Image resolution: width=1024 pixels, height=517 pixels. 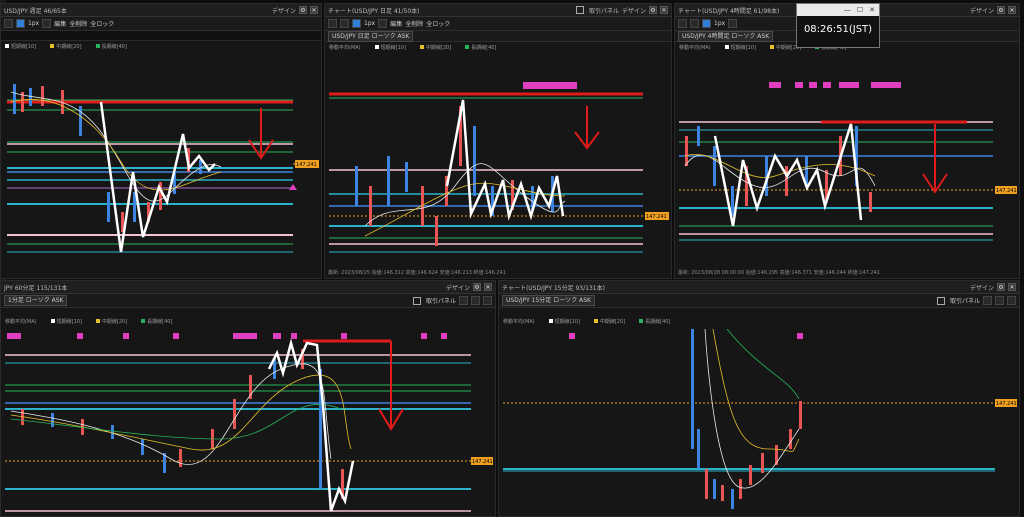 I want to click on legend: 移動平均(MA) 短期線[10] 中期線[20] 長期線[40], so click(x=248, y=321).